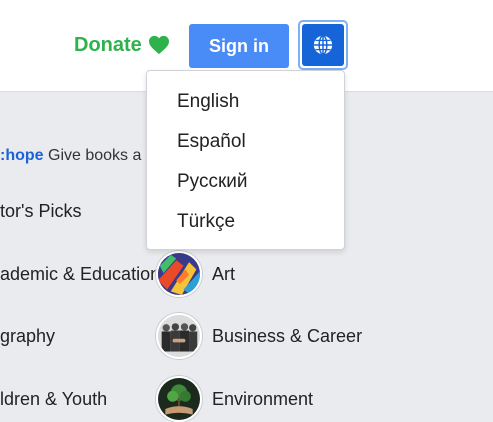  I want to click on promo-text: :hope Give books a, so click(70, 156).